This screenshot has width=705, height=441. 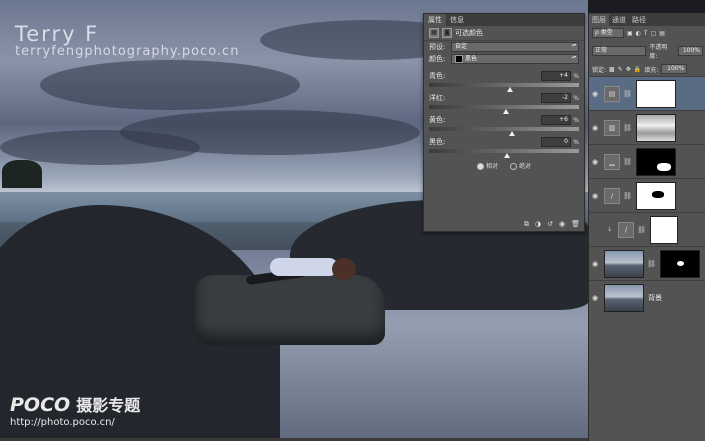 I want to click on tab-paths: 路径, so click(x=639, y=20).